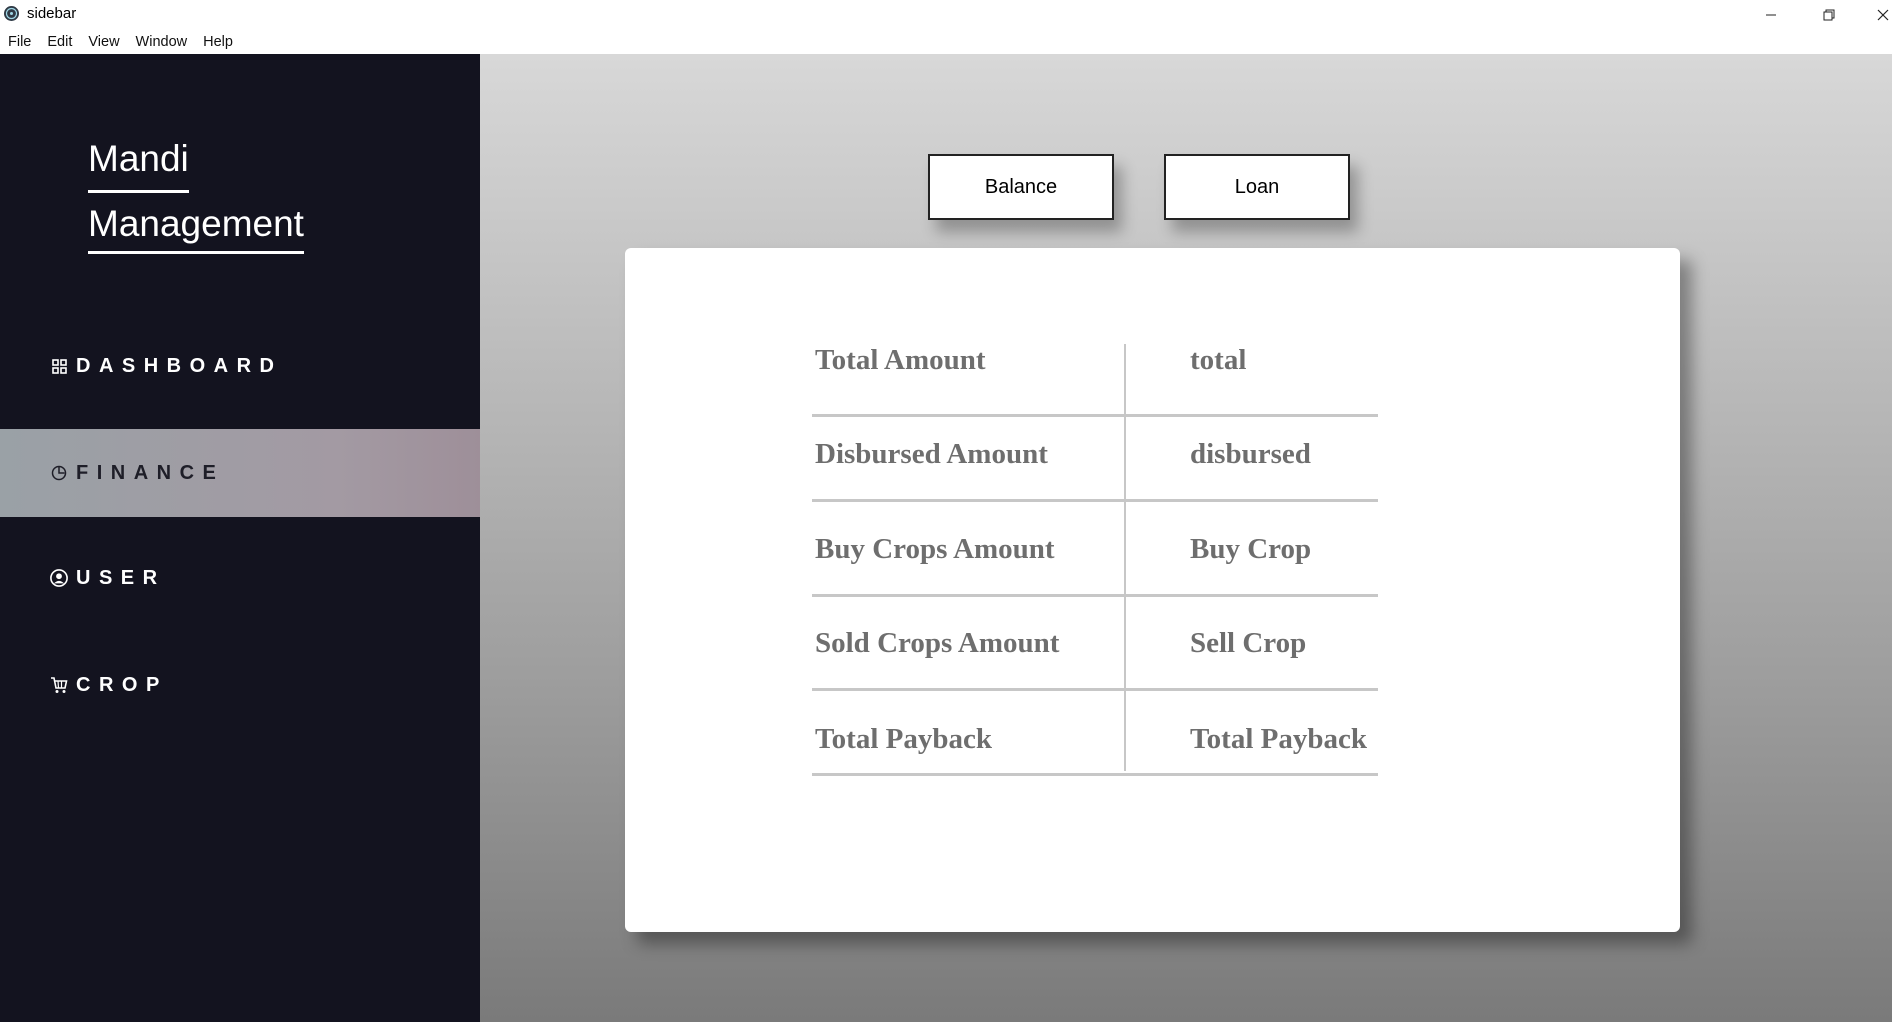 The width and height of the screenshot is (1892, 1022). I want to click on menu-file: File, so click(19, 42).